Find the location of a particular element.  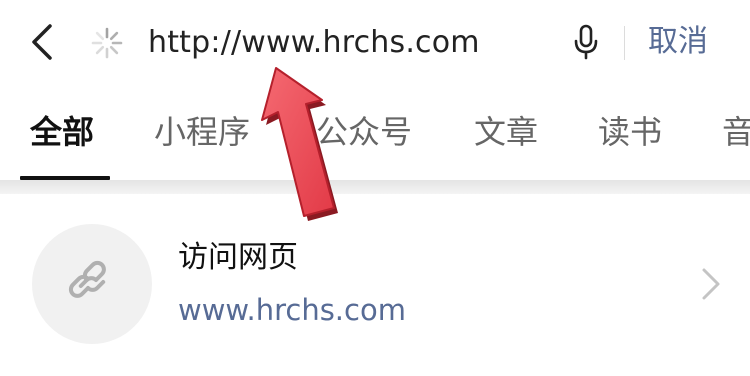

loading-spinner-icon is located at coordinates (107, 43).